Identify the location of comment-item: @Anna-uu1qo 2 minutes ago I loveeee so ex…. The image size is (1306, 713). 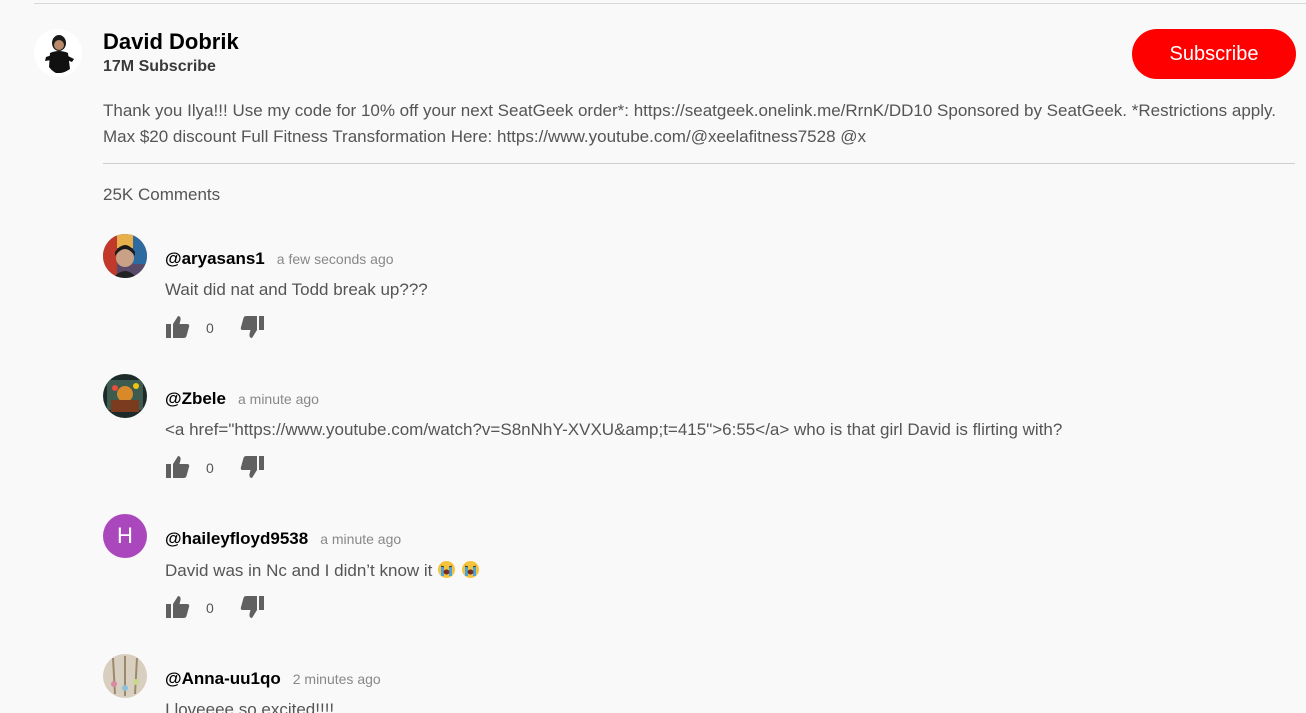
(678, 683).